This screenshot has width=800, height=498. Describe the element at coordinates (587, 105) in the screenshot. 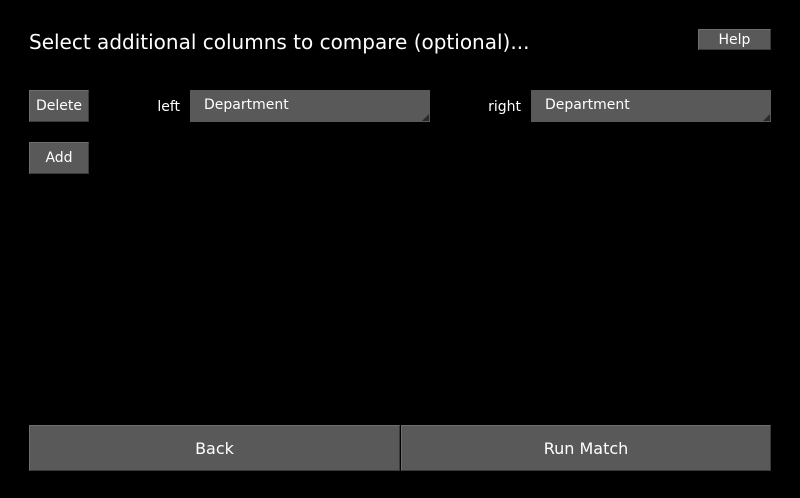

I see `right-column-value: Department` at that location.